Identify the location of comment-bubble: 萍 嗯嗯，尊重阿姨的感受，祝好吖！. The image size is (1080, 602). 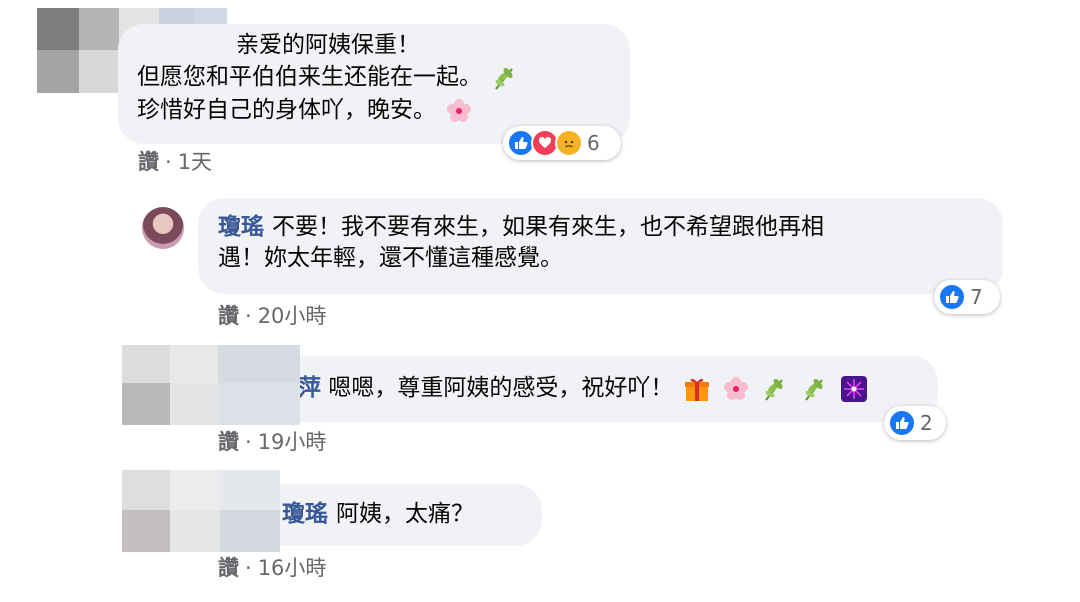
(568, 389).